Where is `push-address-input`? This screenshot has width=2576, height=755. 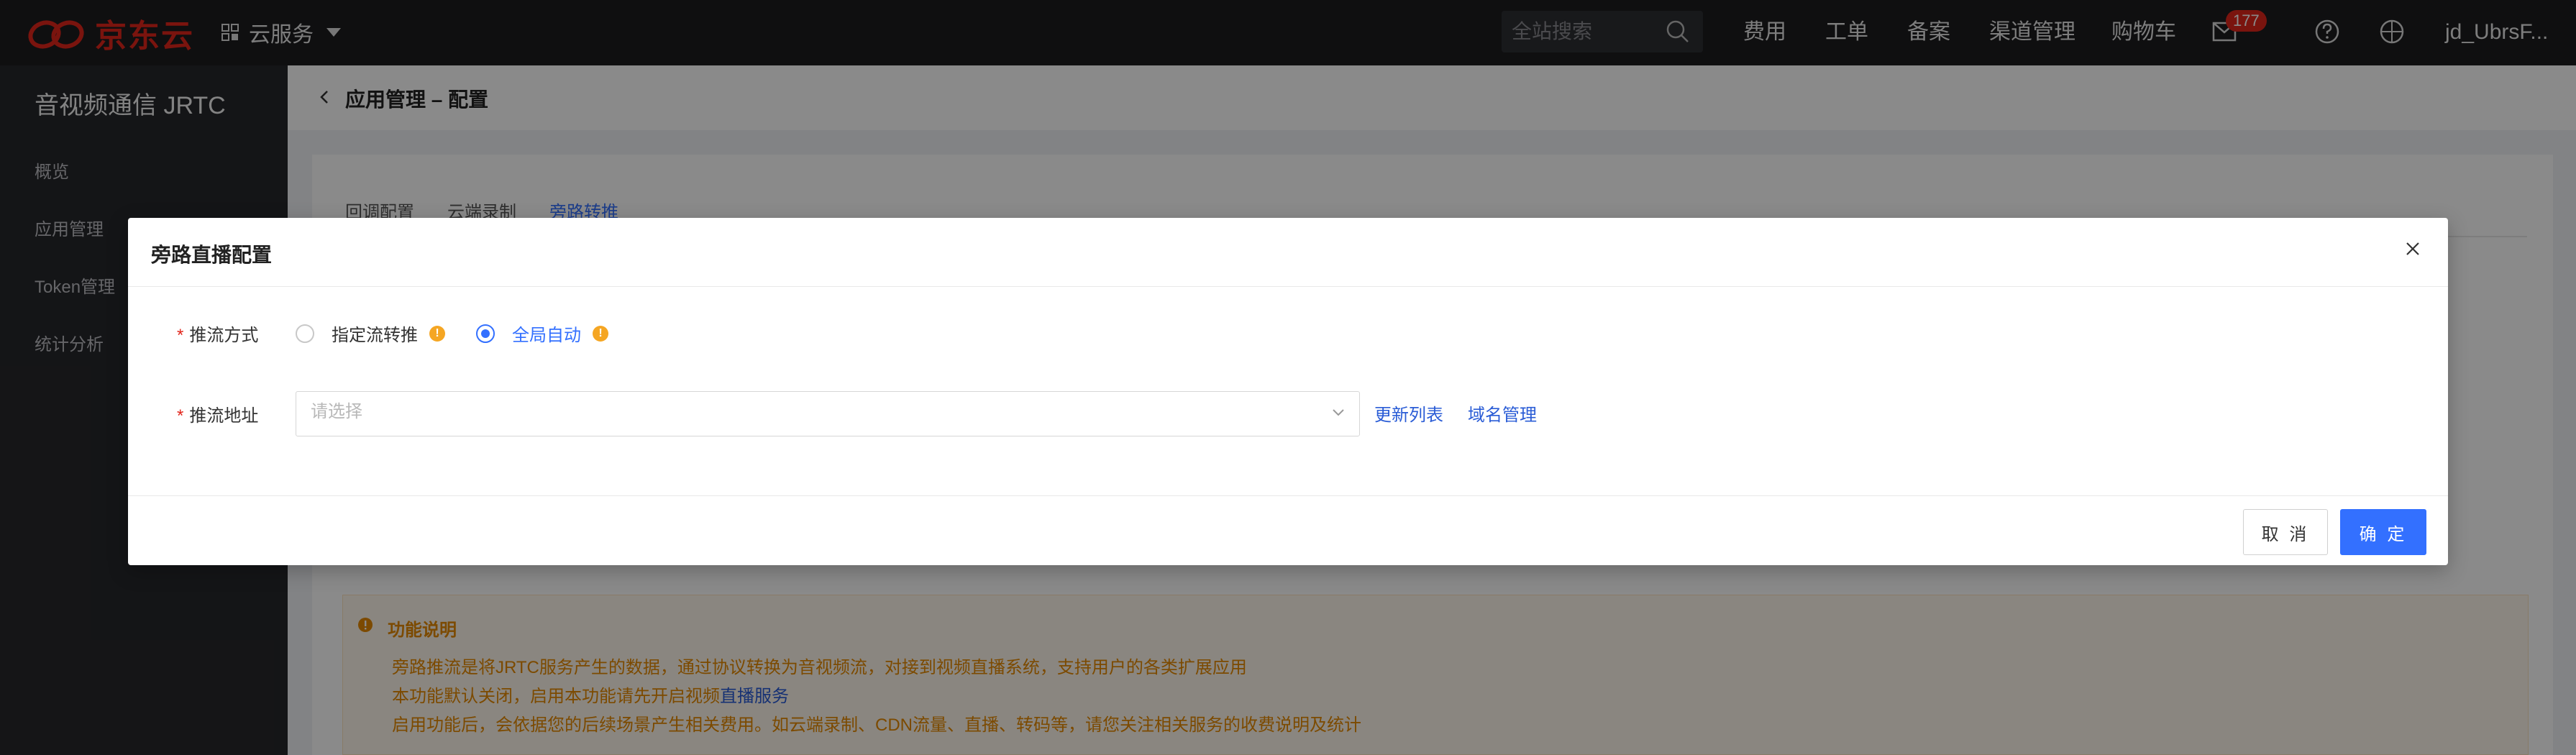
push-address-input is located at coordinates (807, 412).